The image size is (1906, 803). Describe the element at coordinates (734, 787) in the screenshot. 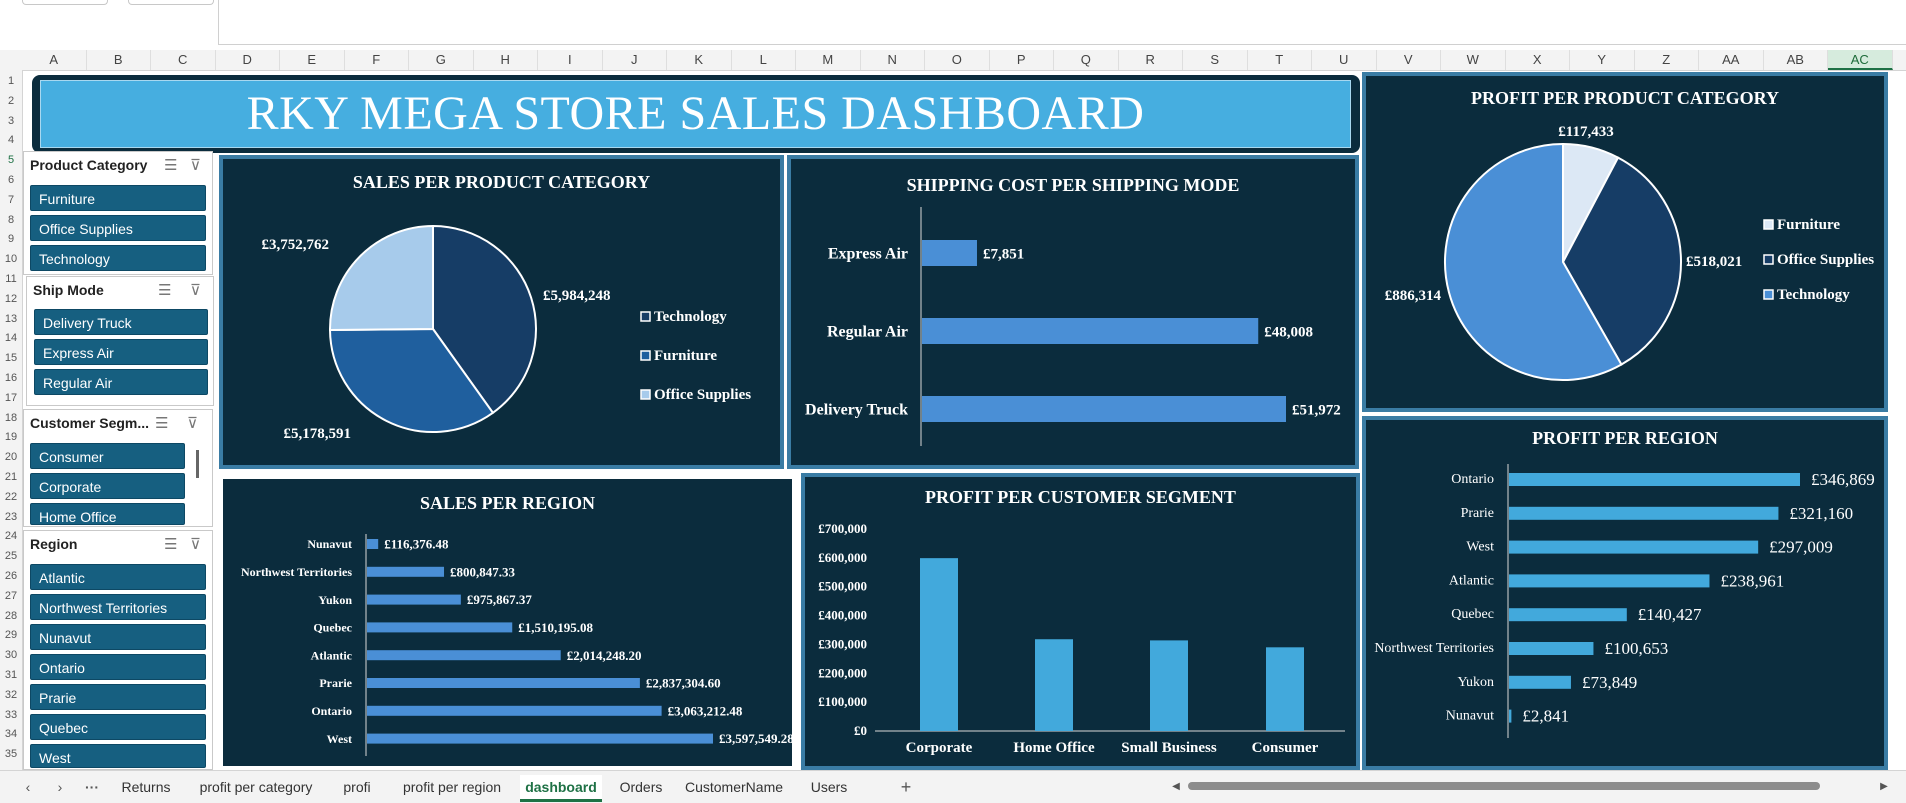

I see `sheet-tab: CustomerName` at that location.